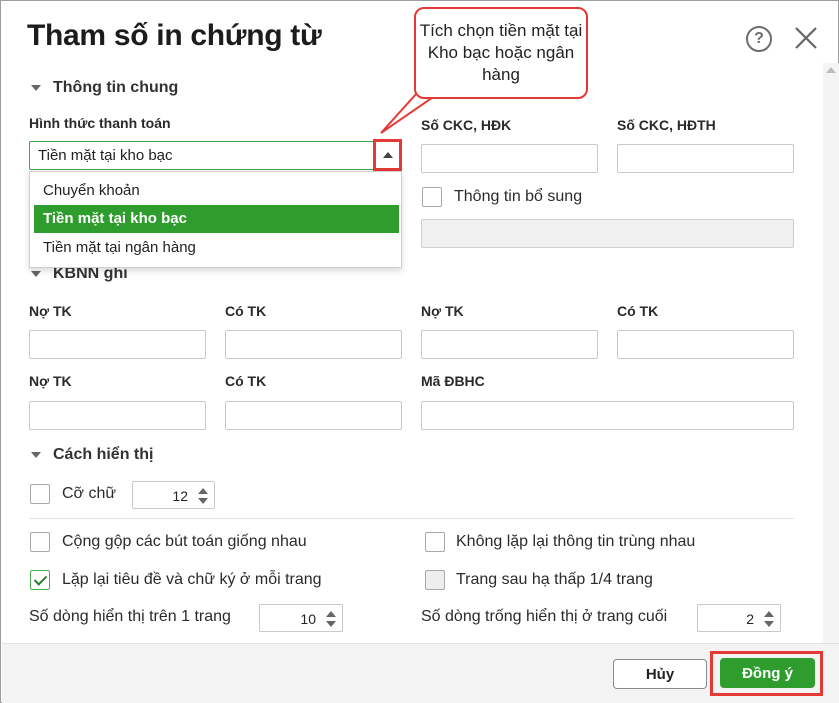  Describe the element at coordinates (40, 542) in the screenshot. I see `merge-entries-checkbox` at that location.